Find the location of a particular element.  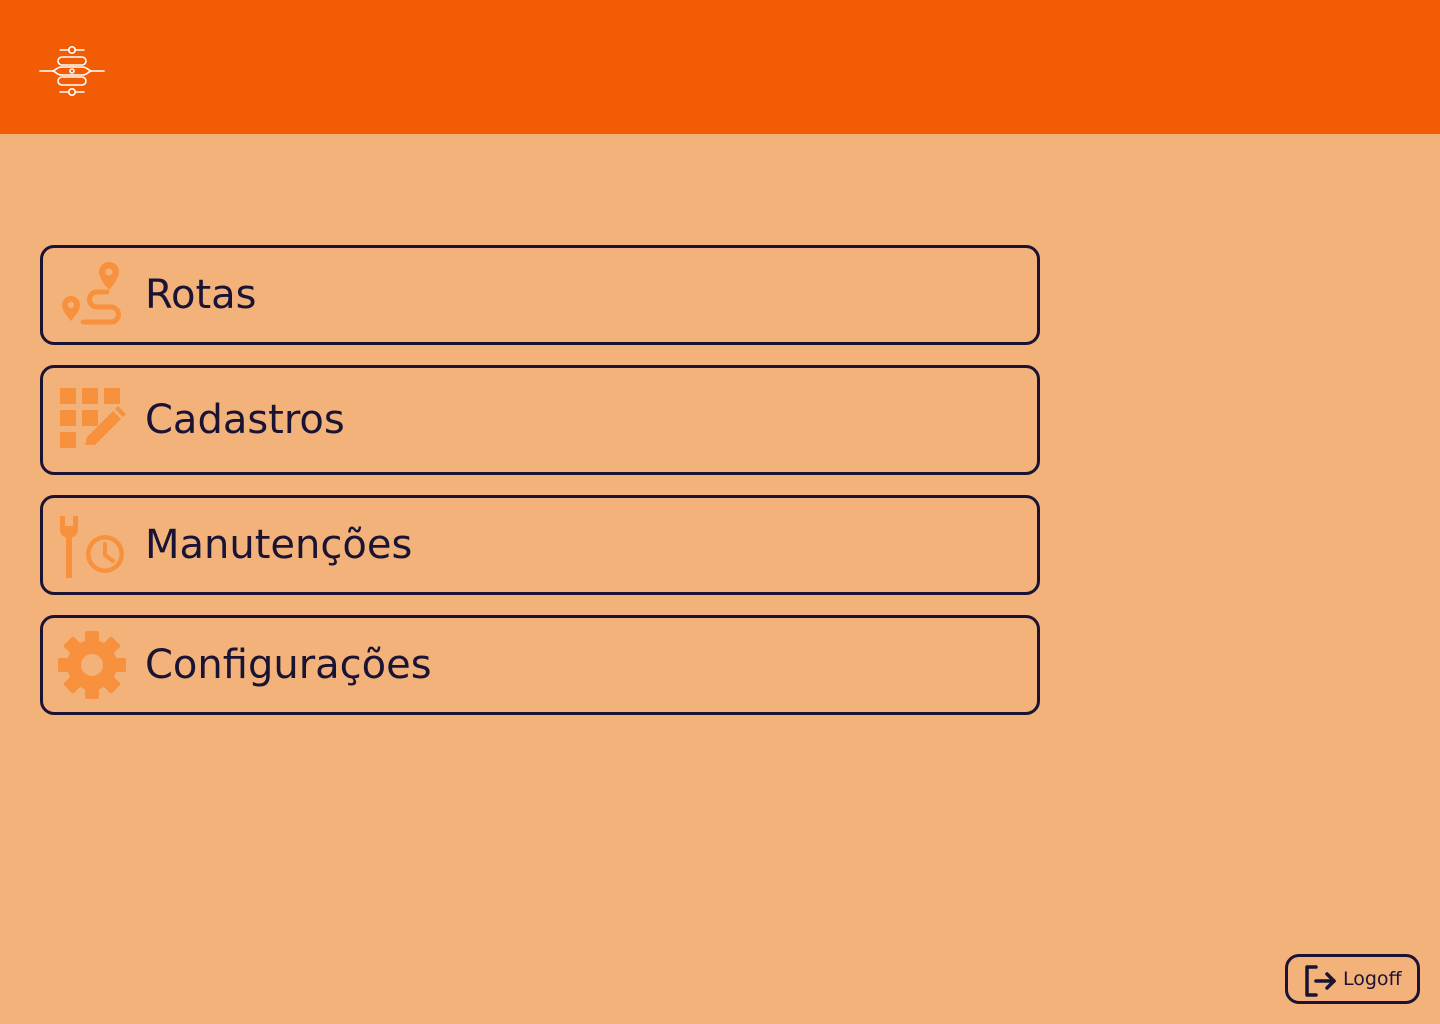

wrench-clock-icon is located at coordinates (92, 547).